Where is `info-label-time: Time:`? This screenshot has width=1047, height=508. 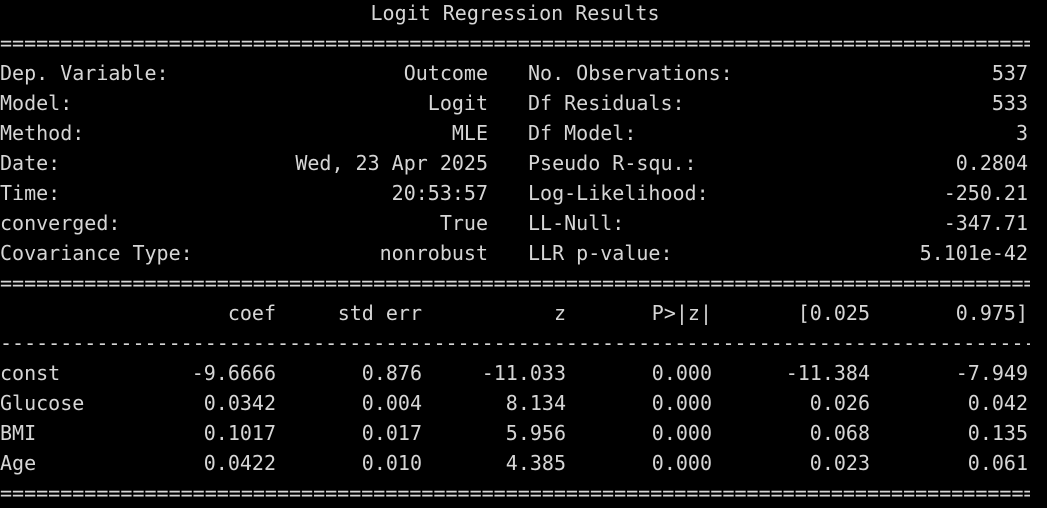 info-label-time: Time: is located at coordinates (30, 193).